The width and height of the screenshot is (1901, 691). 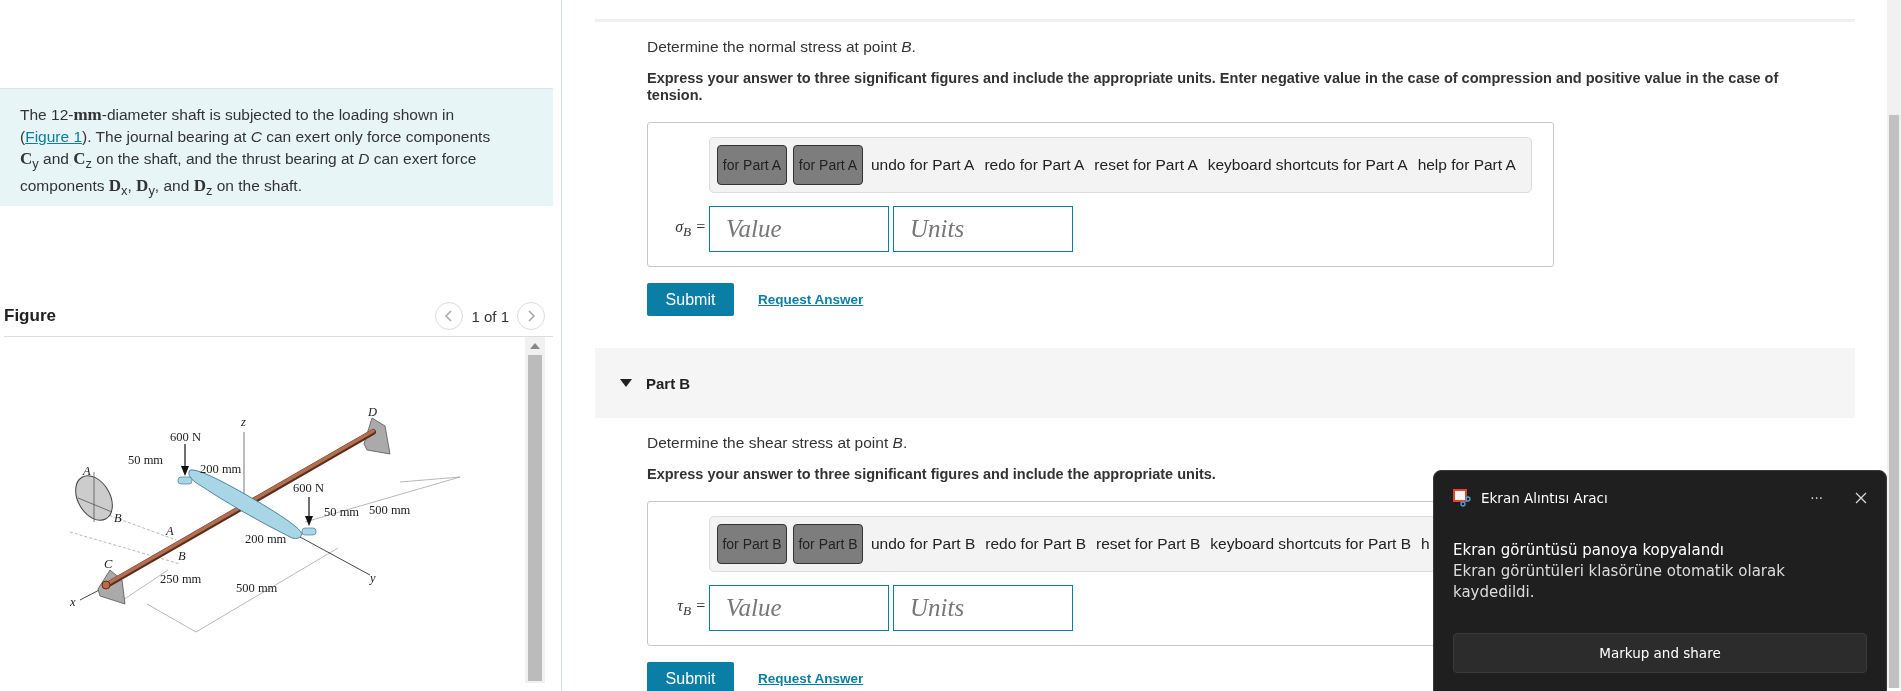 I want to click on markup-and-share-button: Markup and share, so click(x=1660, y=653).